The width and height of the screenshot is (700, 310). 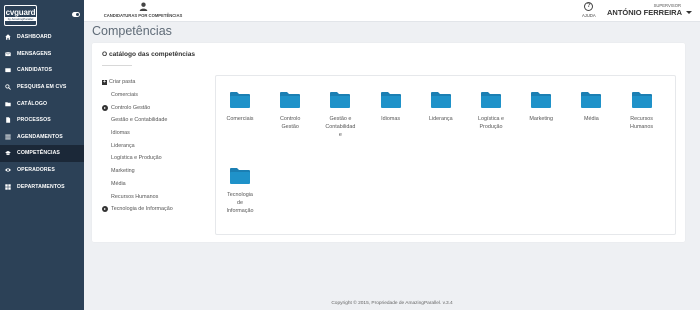 What do you see at coordinates (135, 196) in the screenshot?
I see `tree-item-label: Recursos Humanos` at bounding box center [135, 196].